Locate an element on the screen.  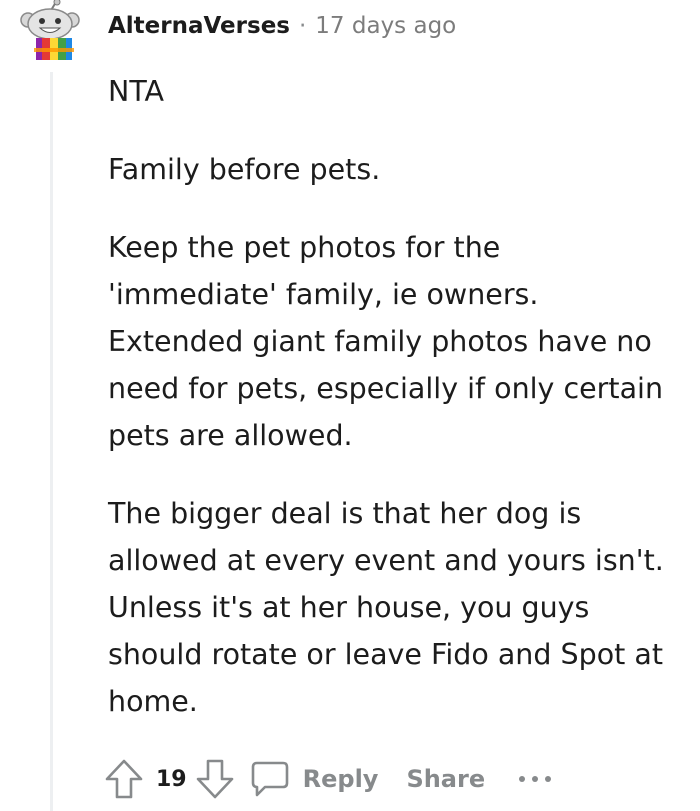
comment-paragraph: NTA is located at coordinates (136, 91).